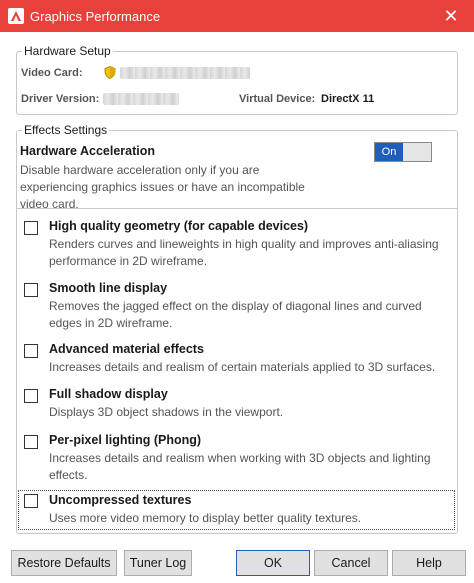 This screenshot has width=474, height=583. Describe the element at coordinates (108, 288) in the screenshot. I see `smooth-line-display-title: Smooth line display` at that location.